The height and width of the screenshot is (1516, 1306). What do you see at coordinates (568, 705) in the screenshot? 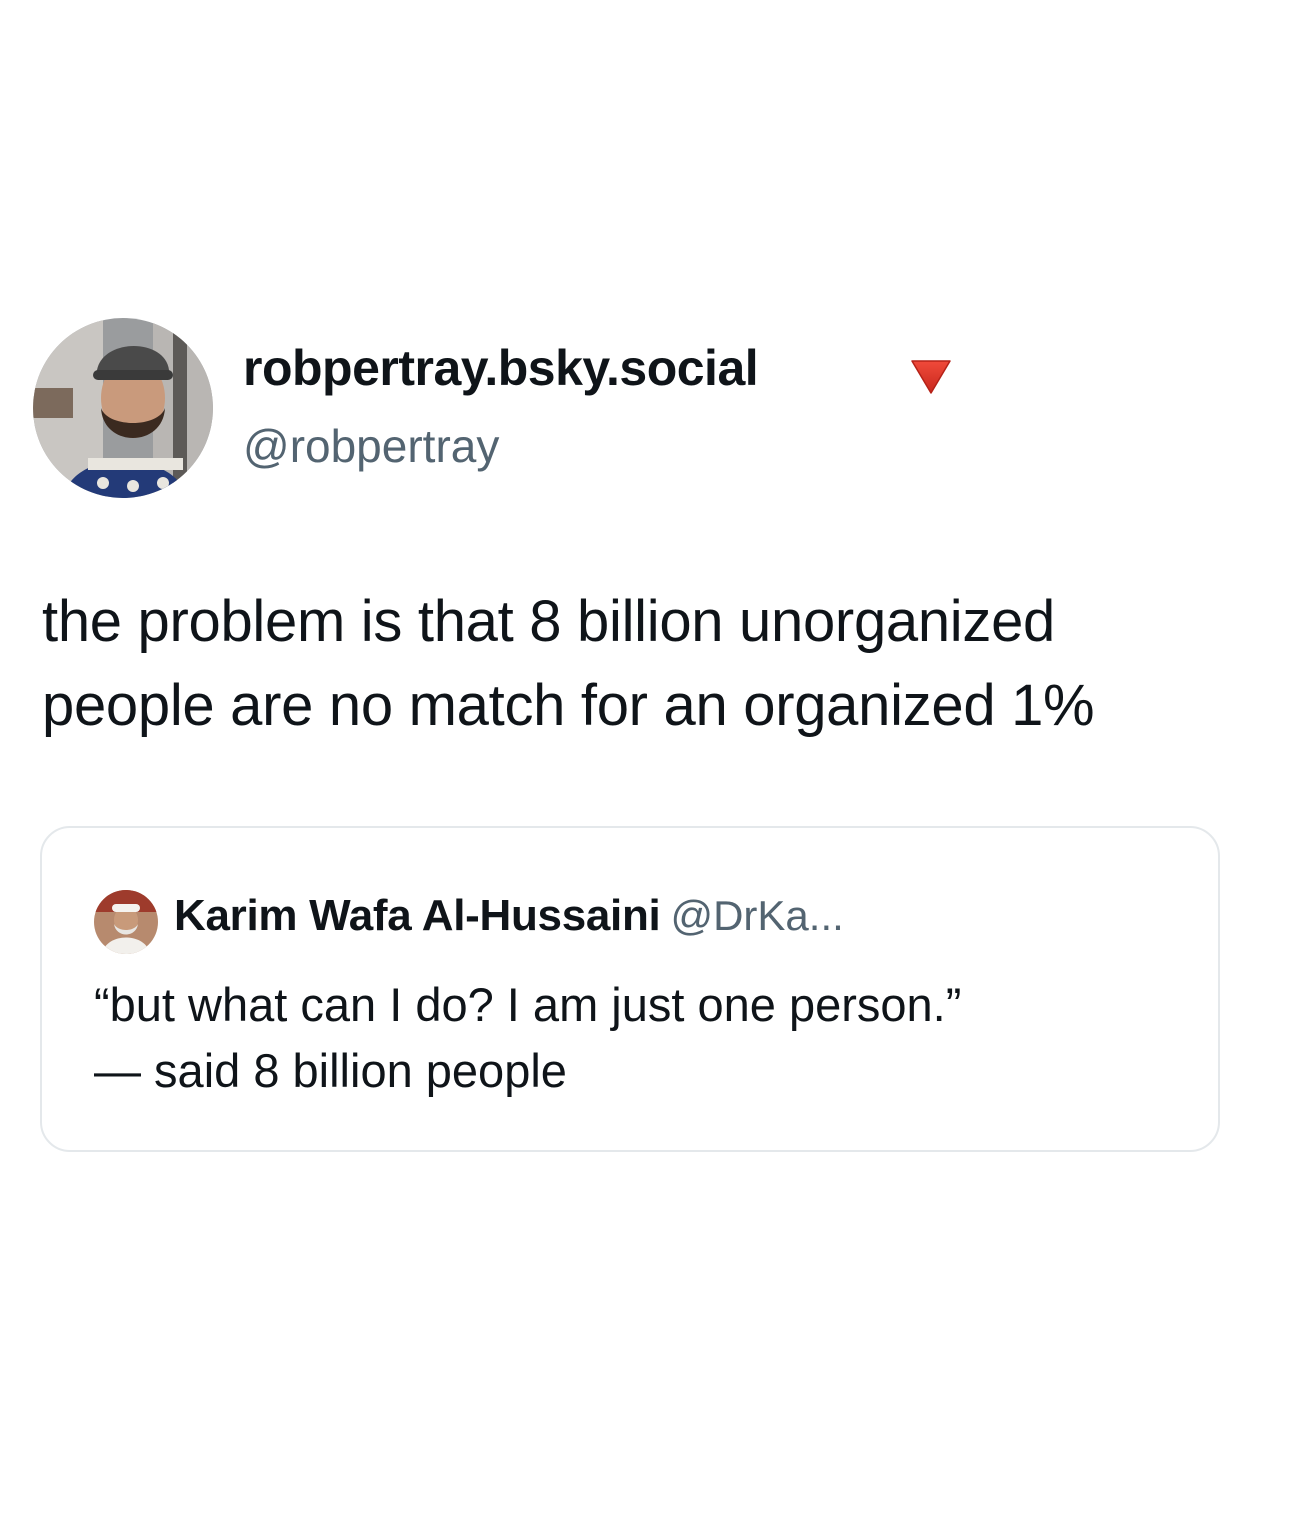
I see `tweet-text-line: people are no match for an organized 1%` at bounding box center [568, 705].